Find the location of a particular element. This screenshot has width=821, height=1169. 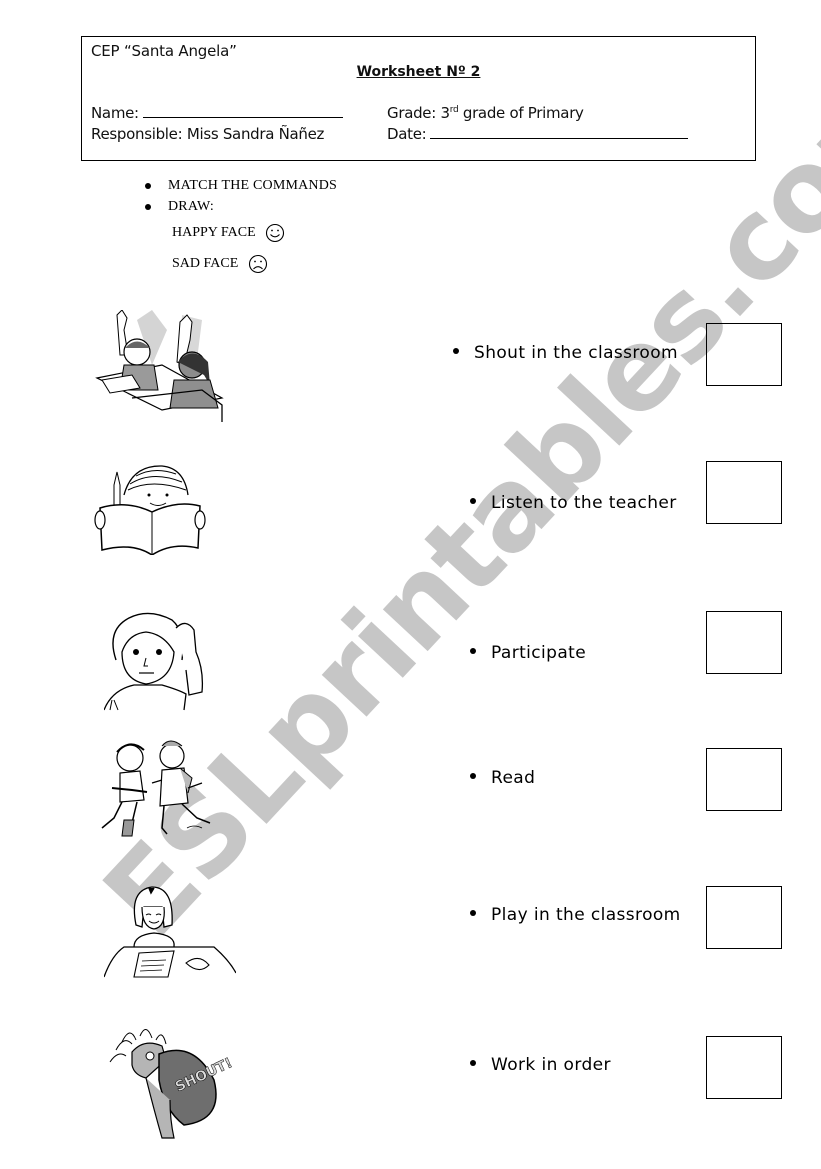

instructions-list: MATCH THE COMMANDS DRAW: is located at coordinates (238, 197).